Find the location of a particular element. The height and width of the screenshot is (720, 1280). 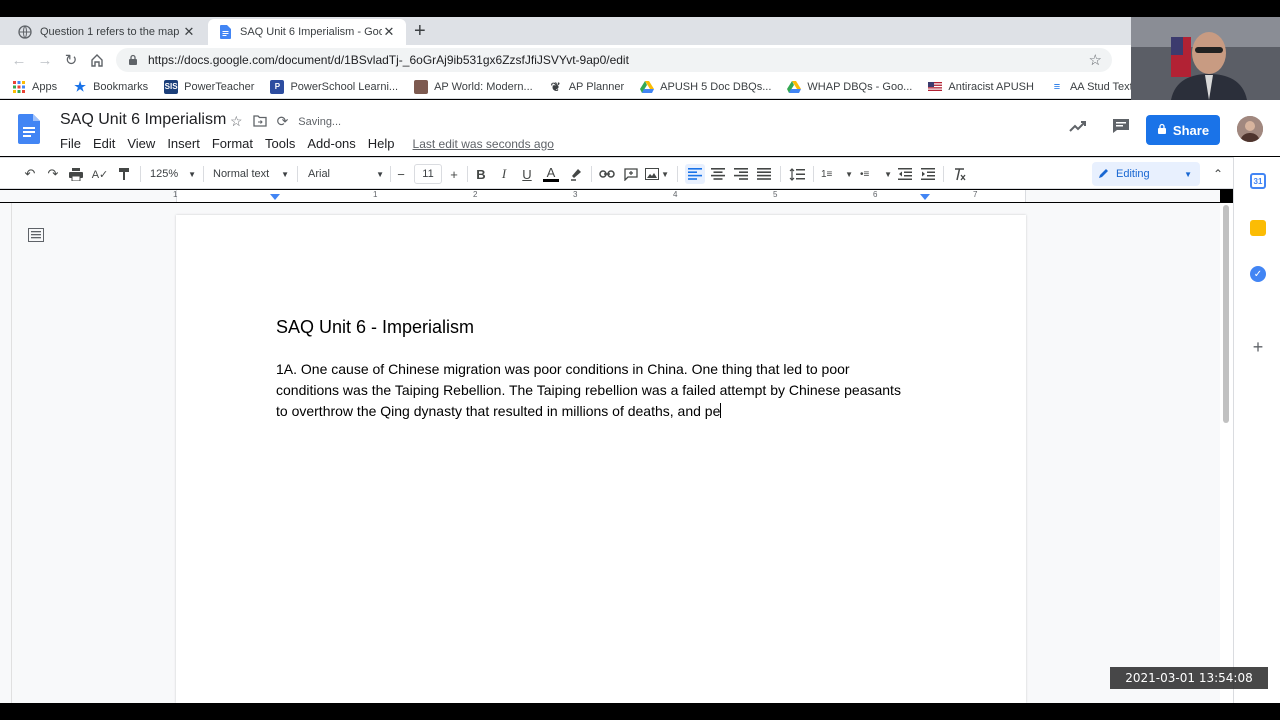

document-title: SAQ Unit 6 Imperialism is located at coordinates (143, 120).